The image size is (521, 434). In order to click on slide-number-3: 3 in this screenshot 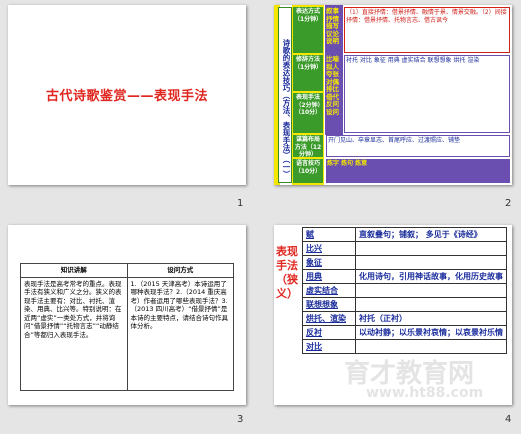, I will do `click(240, 419)`.